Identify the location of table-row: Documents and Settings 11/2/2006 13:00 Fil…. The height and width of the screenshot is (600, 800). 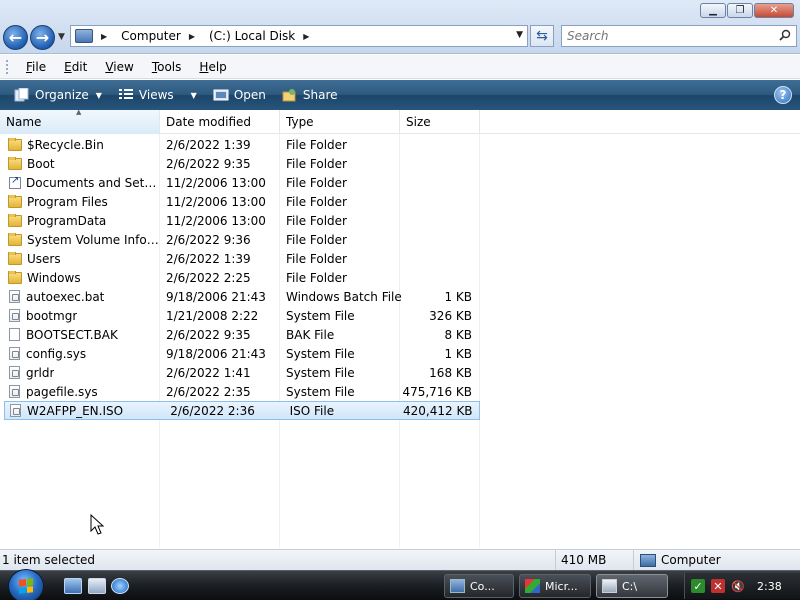
(240, 182).